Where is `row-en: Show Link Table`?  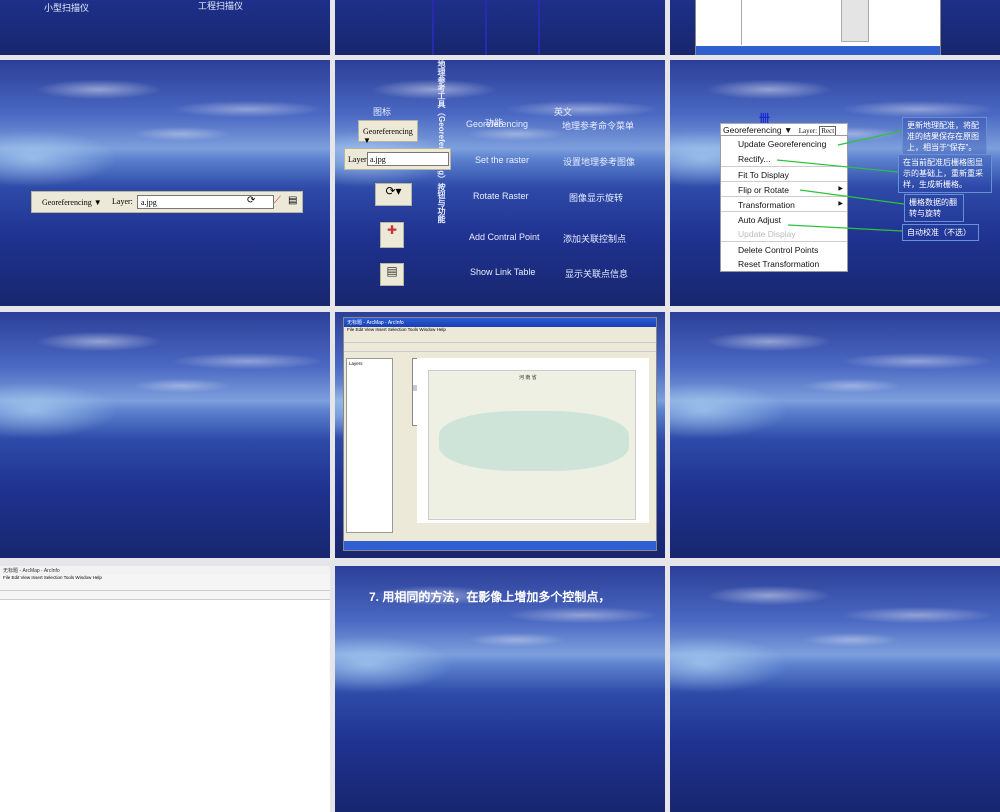 row-en: Show Link Table is located at coordinates (503, 272).